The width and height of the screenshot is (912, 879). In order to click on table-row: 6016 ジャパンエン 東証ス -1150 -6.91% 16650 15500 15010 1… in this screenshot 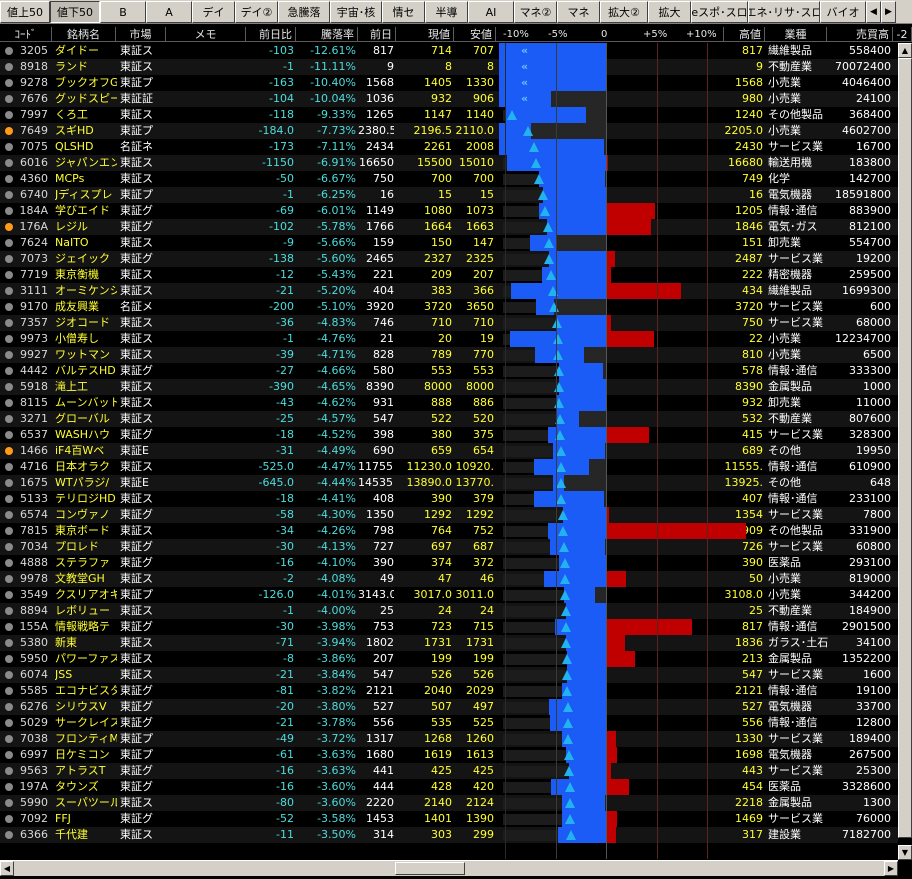, I will do `click(449, 163)`.